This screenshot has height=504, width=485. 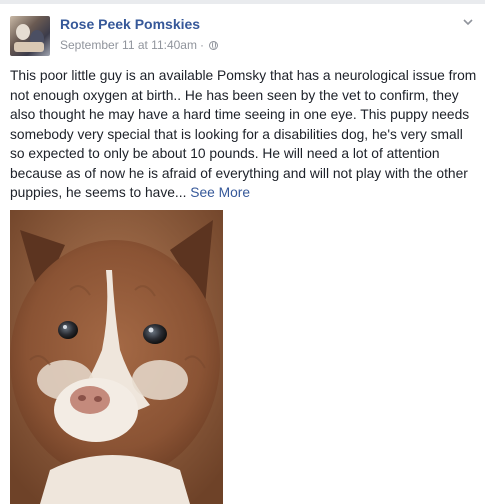 What do you see at coordinates (213, 45) in the screenshot?
I see `globe-icon` at bounding box center [213, 45].